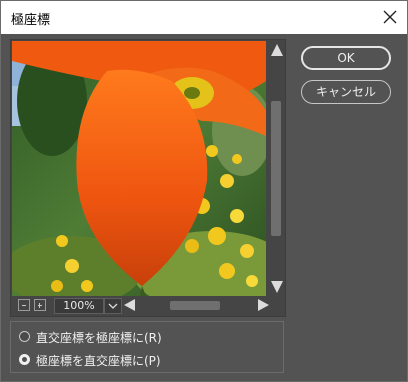 This screenshot has height=382, width=408. What do you see at coordinates (31, 20) in the screenshot?
I see `dialog-title: 極座標` at bounding box center [31, 20].